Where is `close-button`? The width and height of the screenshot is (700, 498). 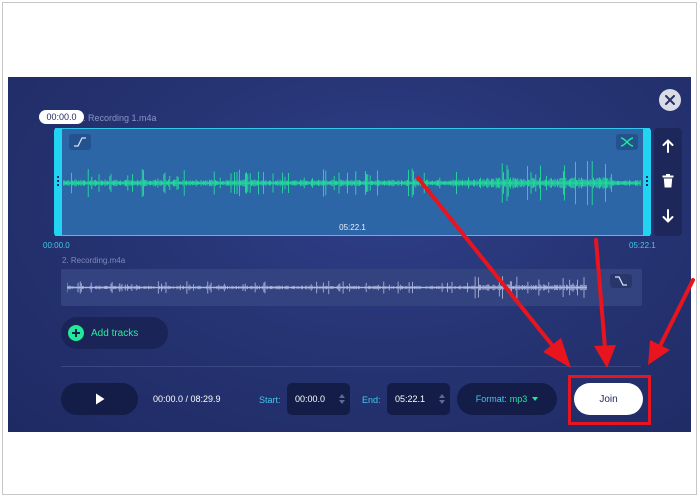
close-button is located at coordinates (670, 100).